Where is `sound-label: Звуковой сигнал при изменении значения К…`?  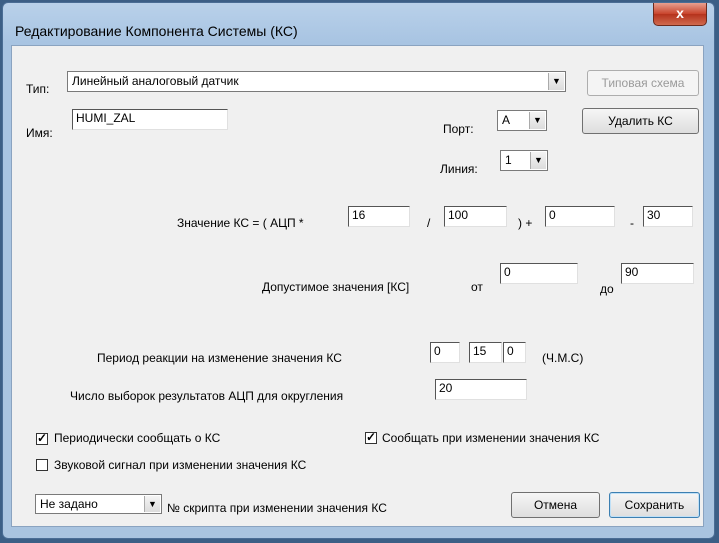 sound-label: Звуковой сигнал при изменении значения К… is located at coordinates (180, 465).